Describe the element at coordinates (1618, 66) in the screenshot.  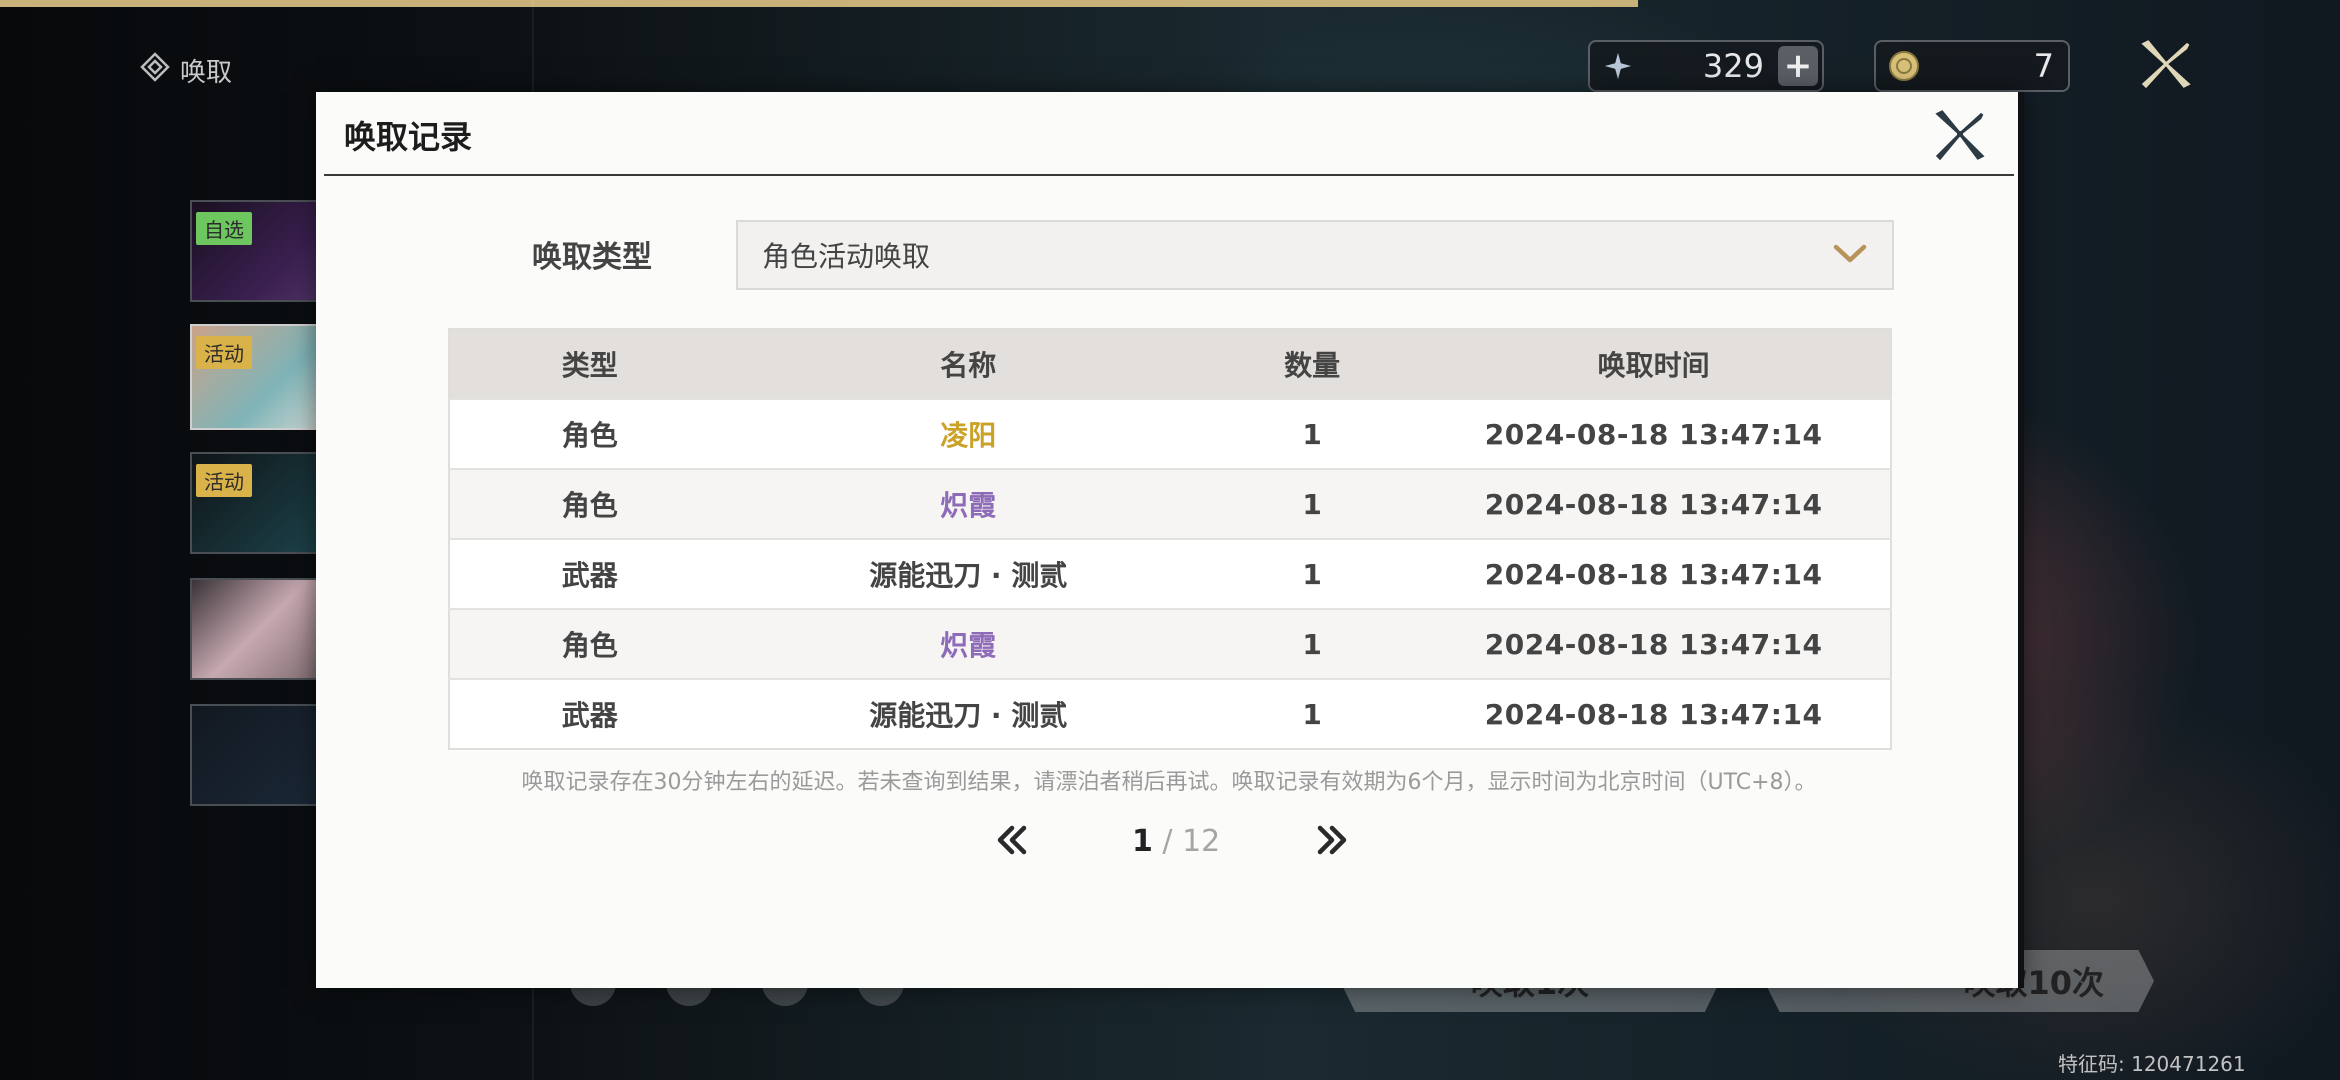
I see `astrite-icon` at that location.